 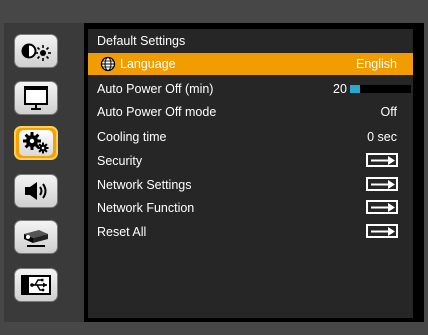 What do you see at coordinates (380, 89) in the screenshot?
I see `auto-power-off-slider` at bounding box center [380, 89].